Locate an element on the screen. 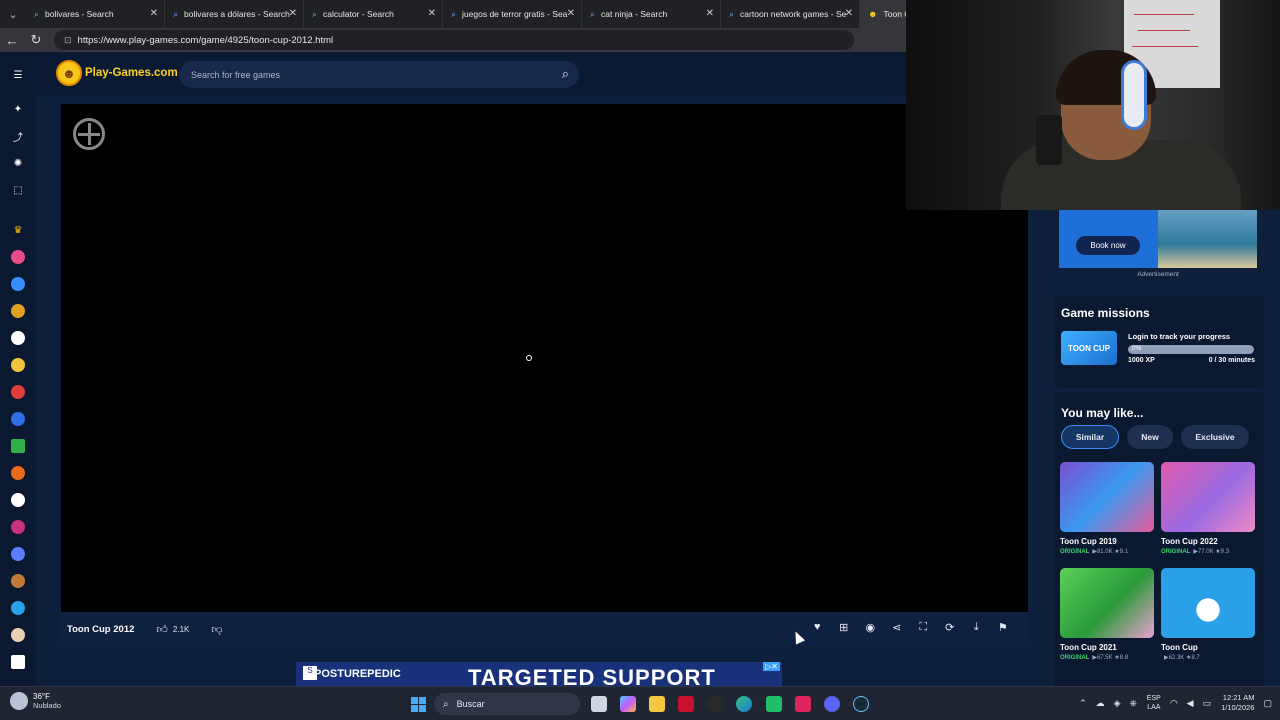 This screenshot has width=1280, height=720. clock: 12:21 AM 1/10/2026 is located at coordinates (1237, 703).